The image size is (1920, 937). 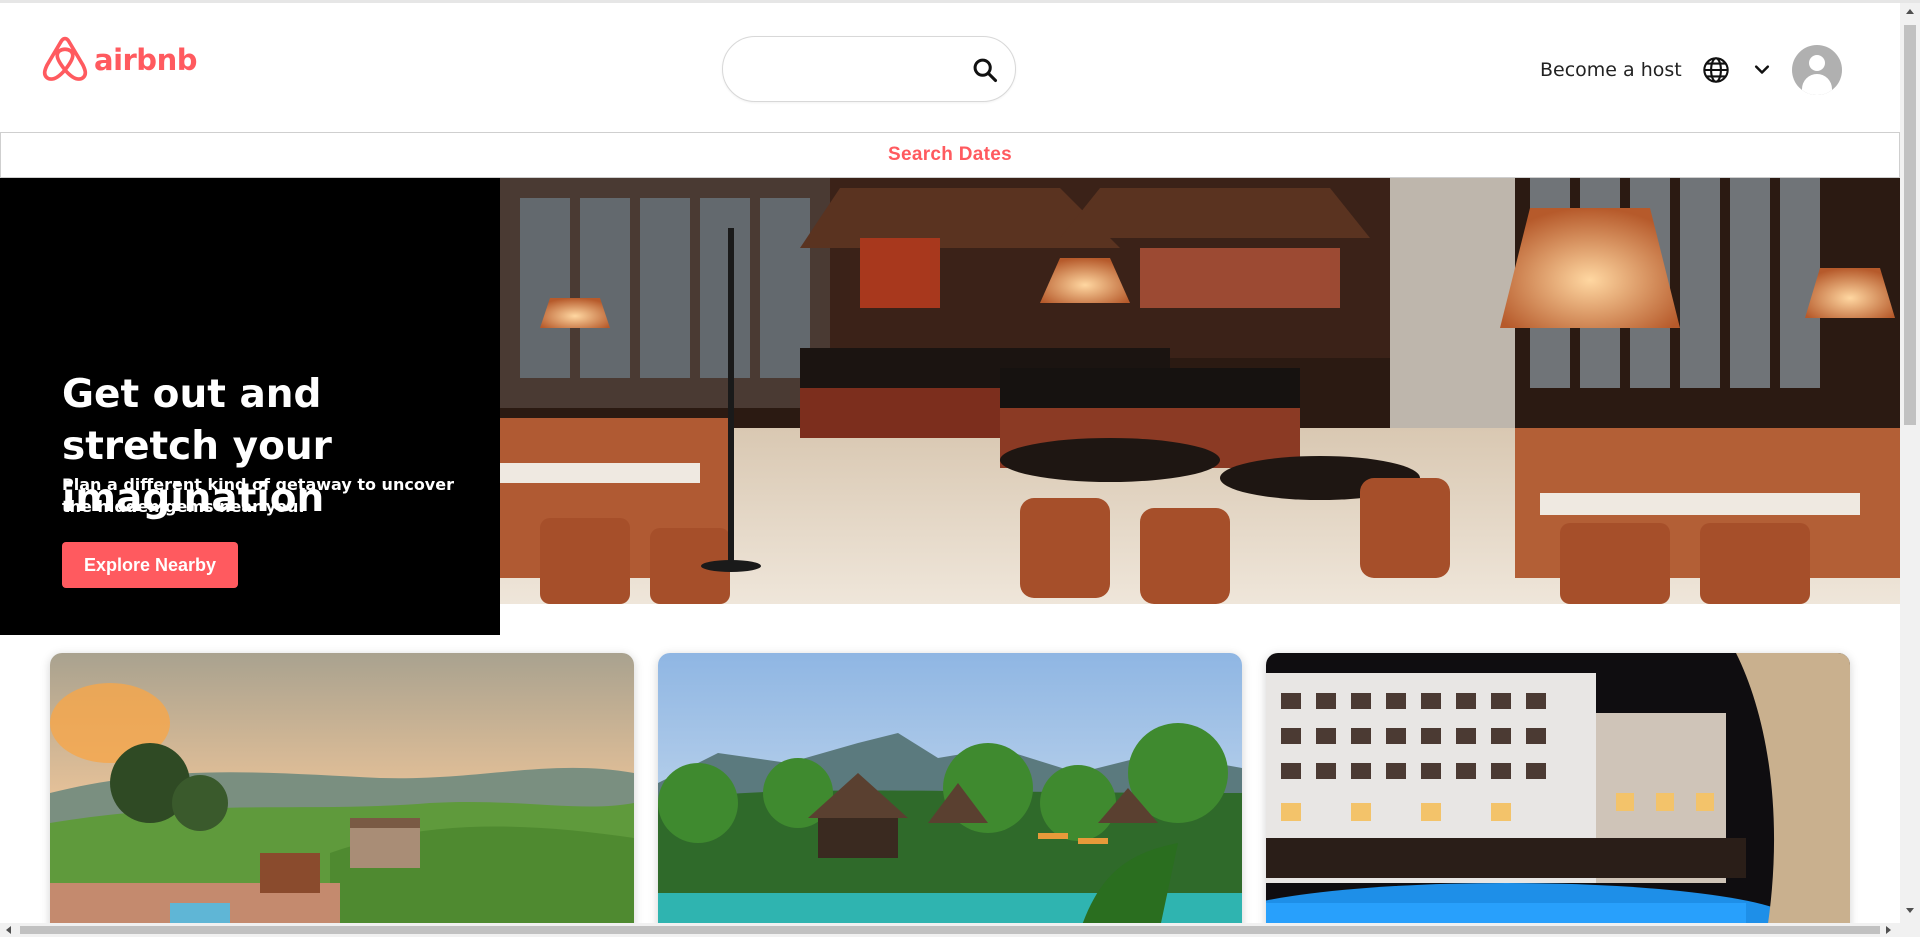 What do you see at coordinates (1762, 70) in the screenshot?
I see `chevron-down-icon` at bounding box center [1762, 70].